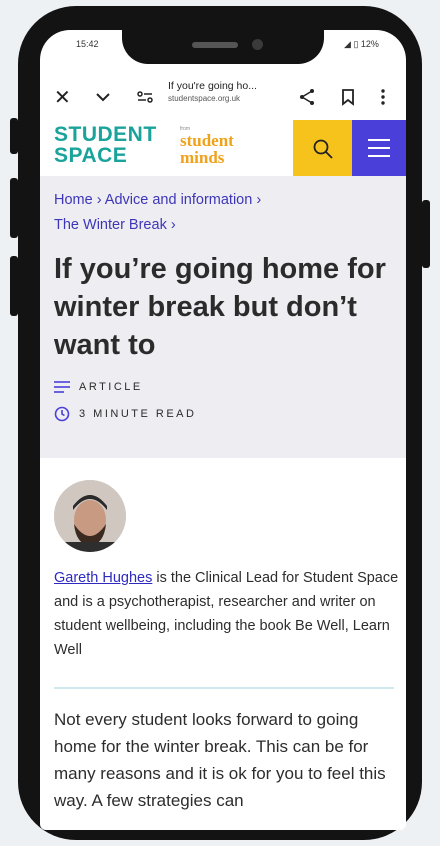 The image size is (440, 846). I want to click on notch, so click(223, 47).